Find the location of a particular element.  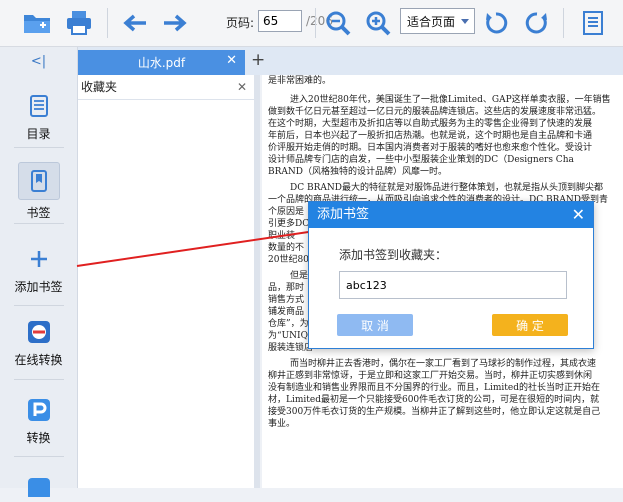

toolbar: 页码: /206 适合页面 is located at coordinates (311, 23).